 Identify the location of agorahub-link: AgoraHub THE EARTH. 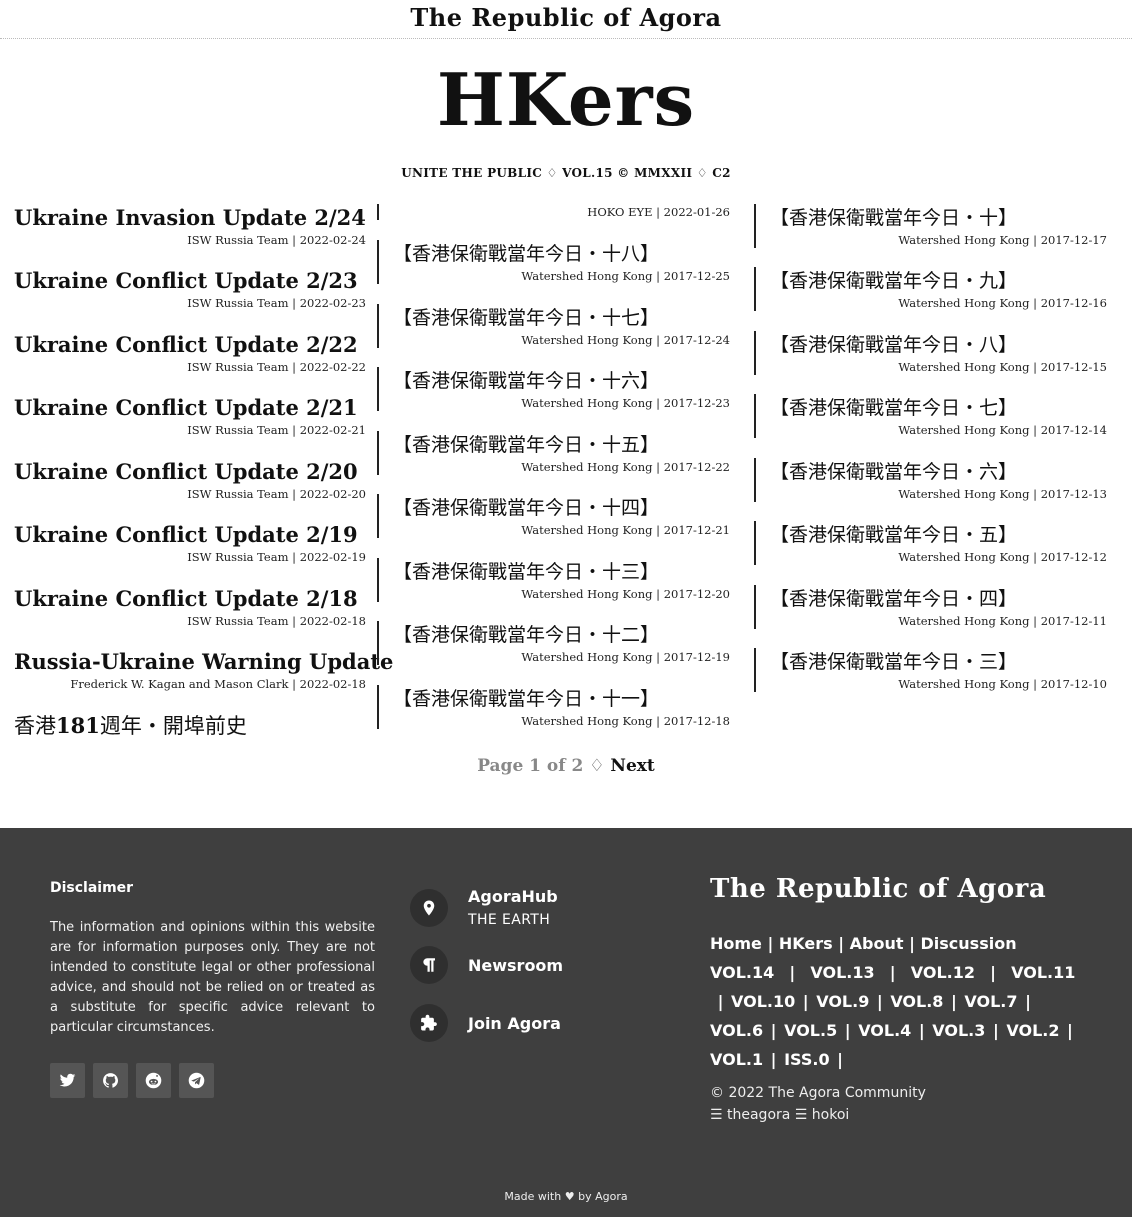
(484, 907).